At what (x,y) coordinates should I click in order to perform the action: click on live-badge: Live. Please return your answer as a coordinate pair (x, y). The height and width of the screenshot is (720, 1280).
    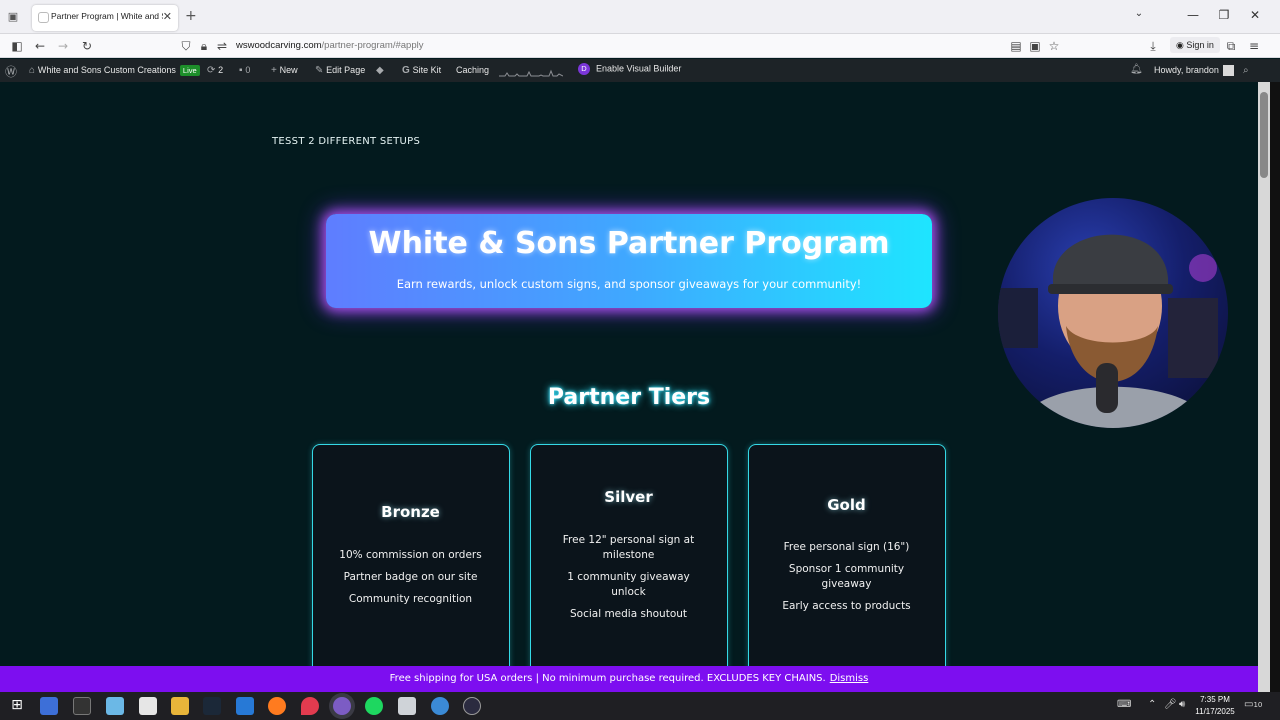
    Looking at the image, I should click on (189, 70).